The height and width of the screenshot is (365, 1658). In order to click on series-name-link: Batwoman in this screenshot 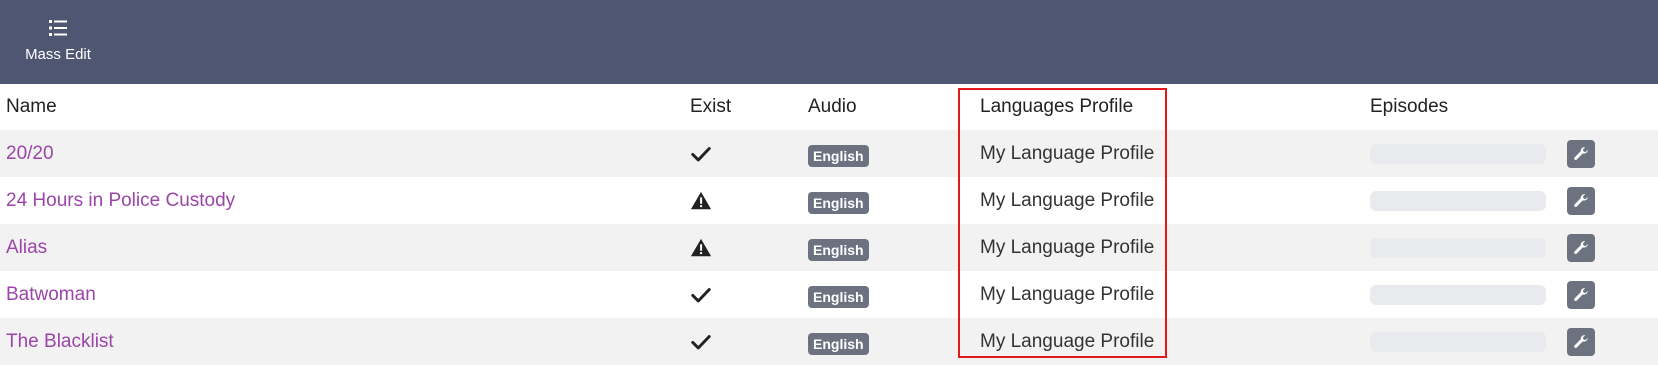, I will do `click(51, 295)`.